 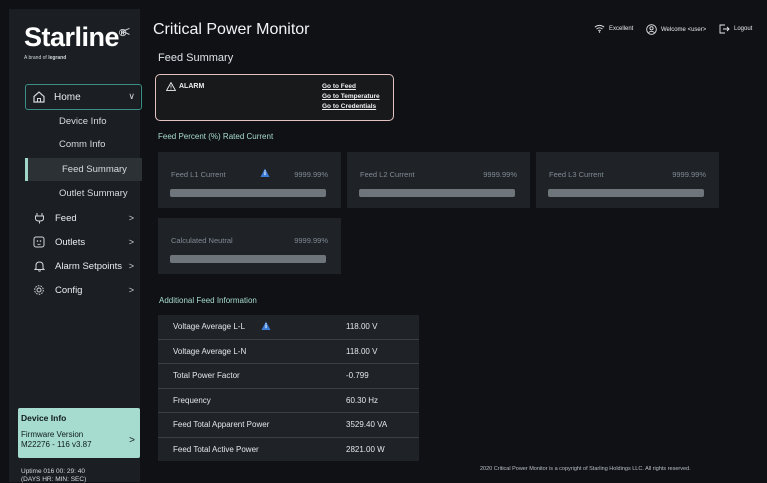 I want to click on signal-label: Excellent, so click(x=621, y=28).